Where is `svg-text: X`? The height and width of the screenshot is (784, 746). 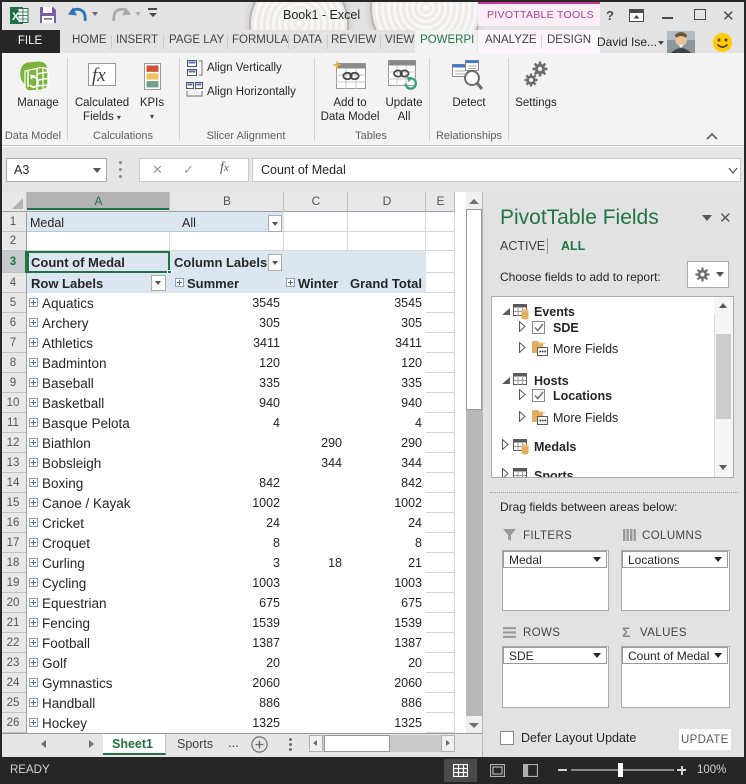
svg-text: X is located at coordinates (16, 17).